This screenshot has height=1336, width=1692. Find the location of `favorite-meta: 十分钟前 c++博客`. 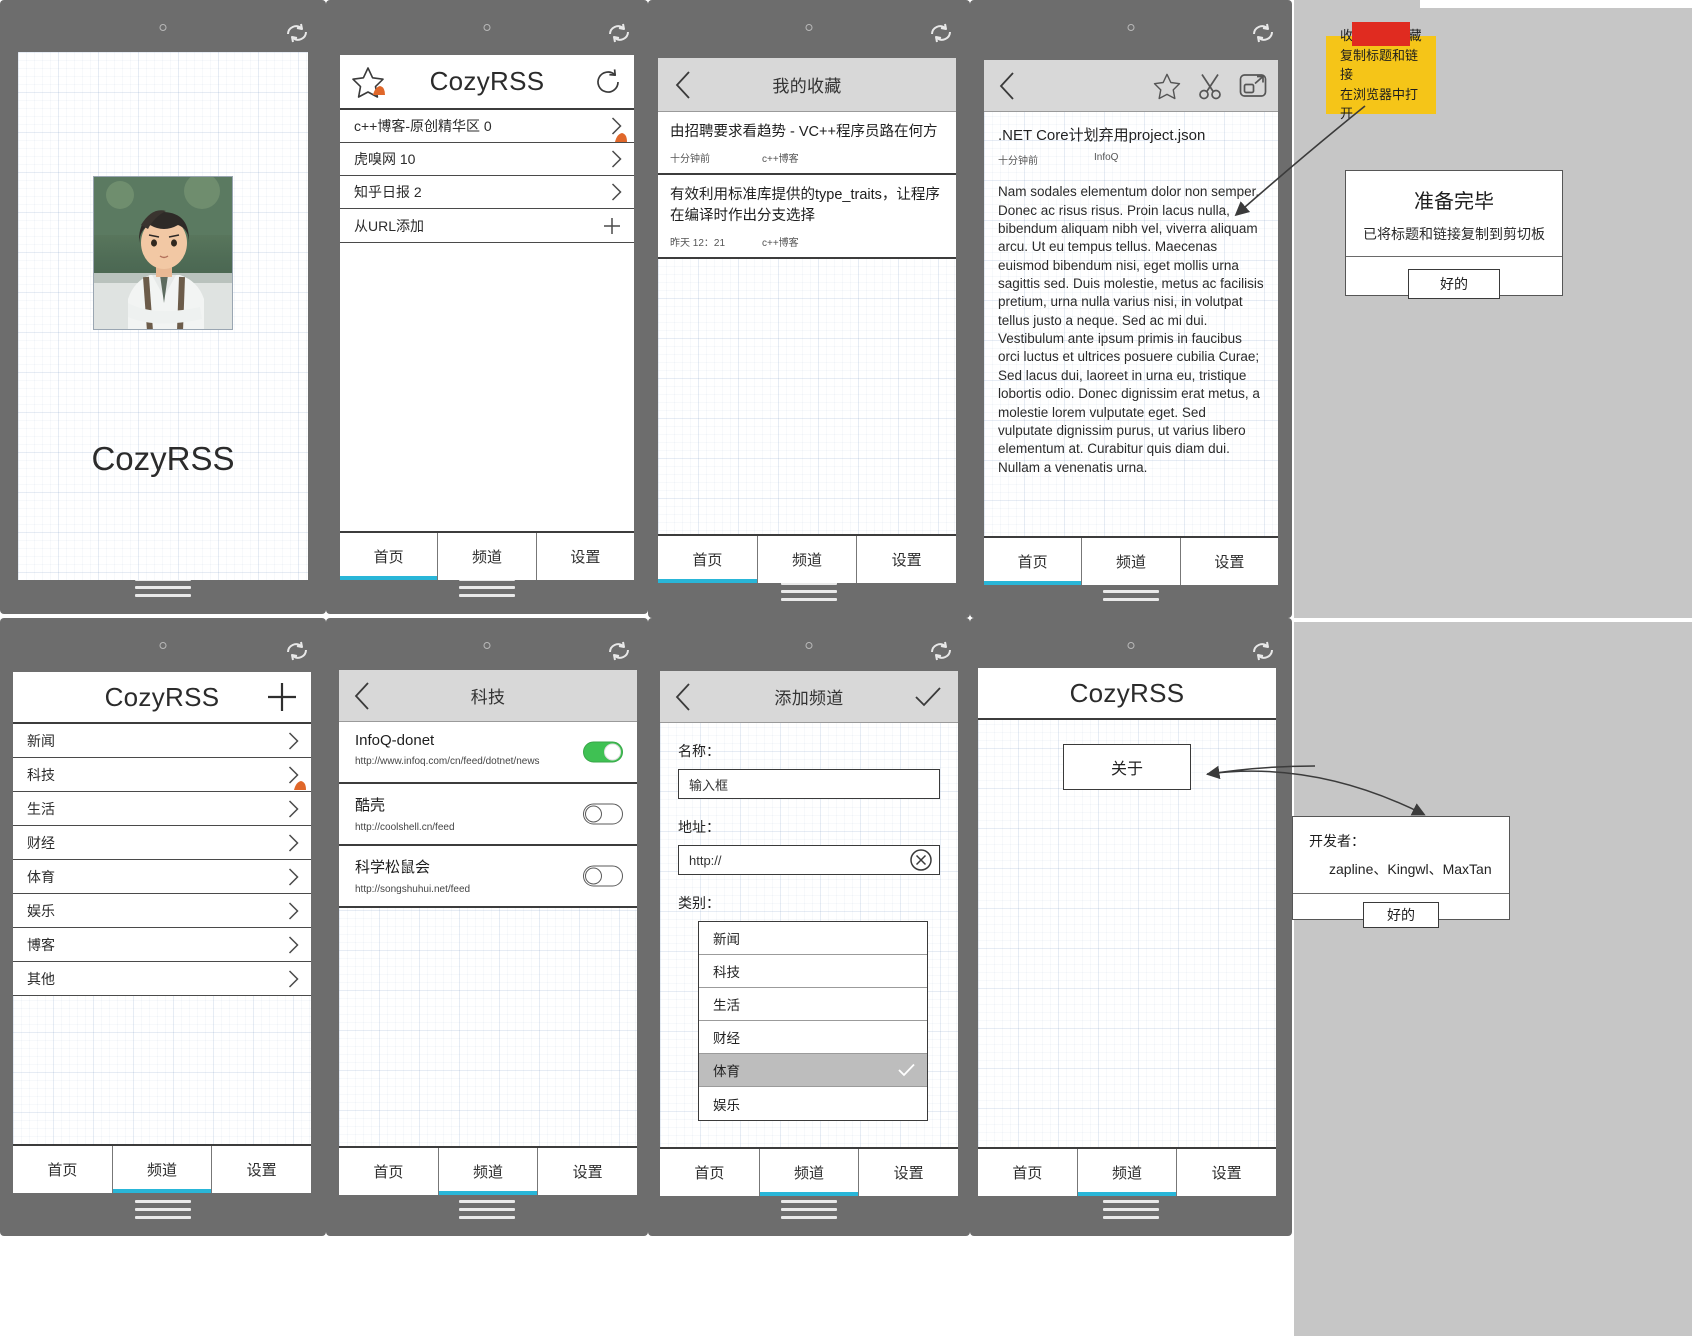

favorite-meta: 十分钟前 c++博客 is located at coordinates (807, 157).